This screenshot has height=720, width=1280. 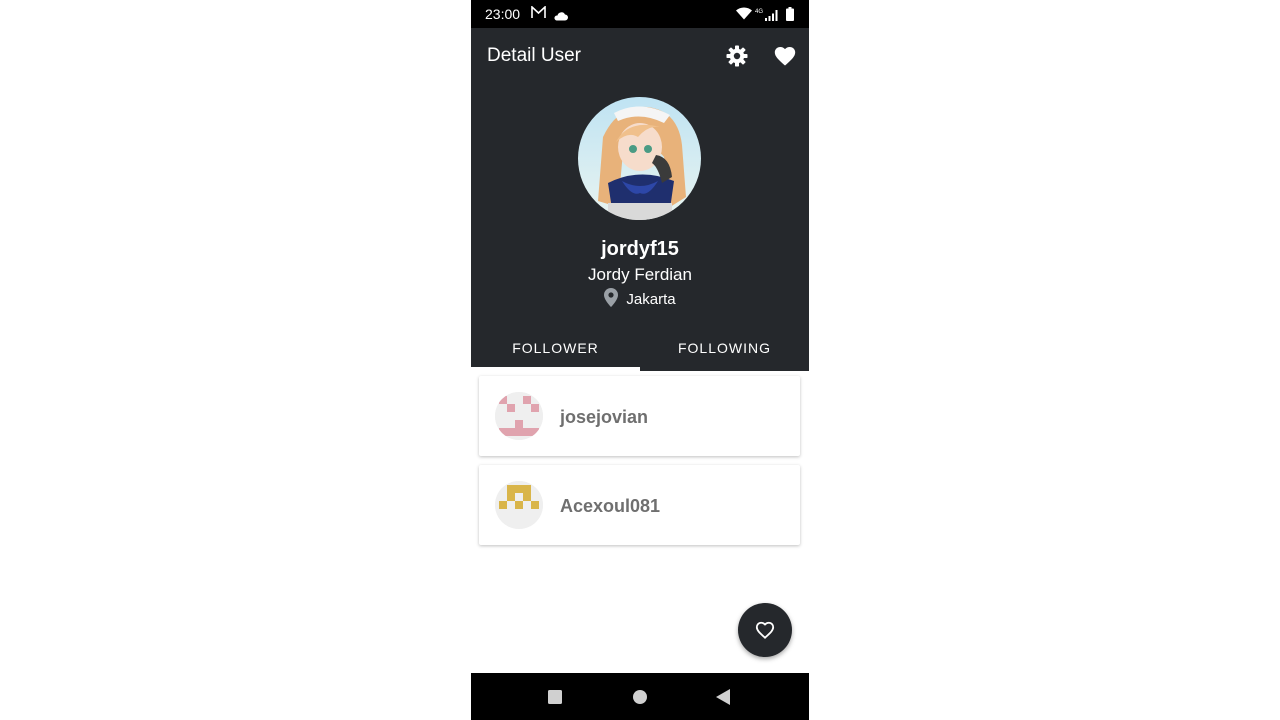 What do you see at coordinates (640, 274) in the screenshot?
I see `profile-full-name: Jordy Ferdian` at bounding box center [640, 274].